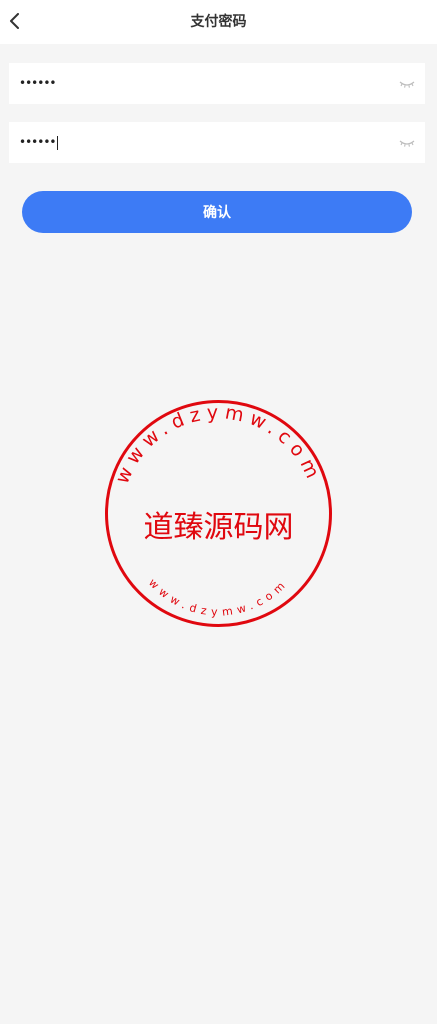 The width and height of the screenshot is (437, 1024). I want to click on toggle-confirm-visibility-button, so click(407, 142).